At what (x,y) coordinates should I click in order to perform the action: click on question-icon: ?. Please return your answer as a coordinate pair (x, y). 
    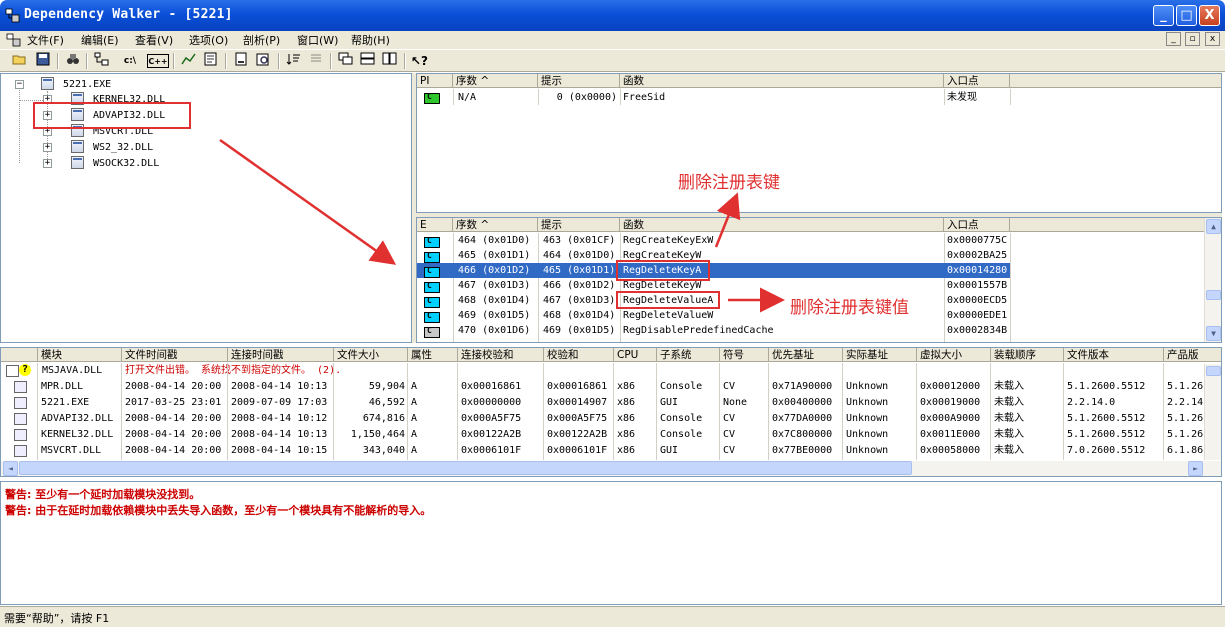
    Looking at the image, I should click on (25, 370).